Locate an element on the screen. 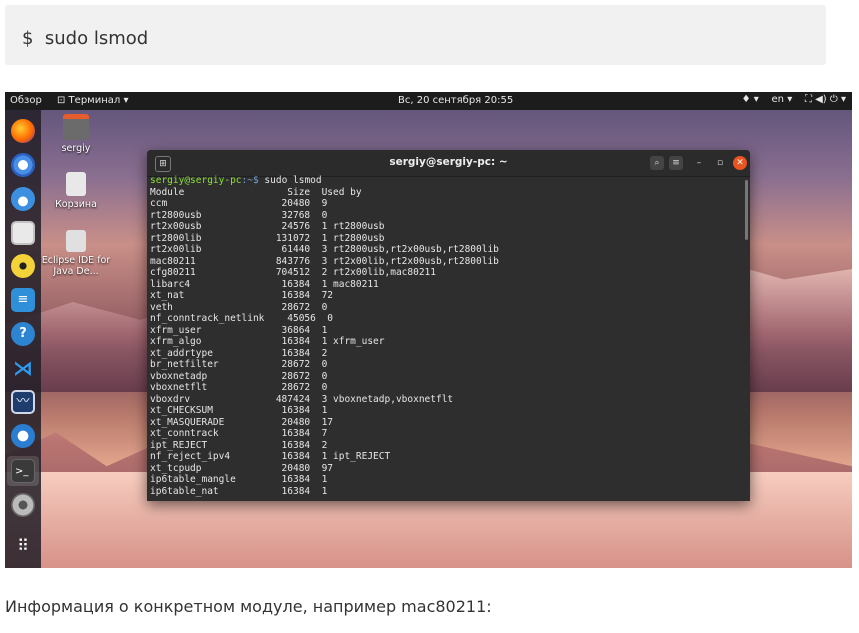 The height and width of the screenshot is (633, 859). apps-grid-icon: ⠿ is located at coordinates (23, 546).